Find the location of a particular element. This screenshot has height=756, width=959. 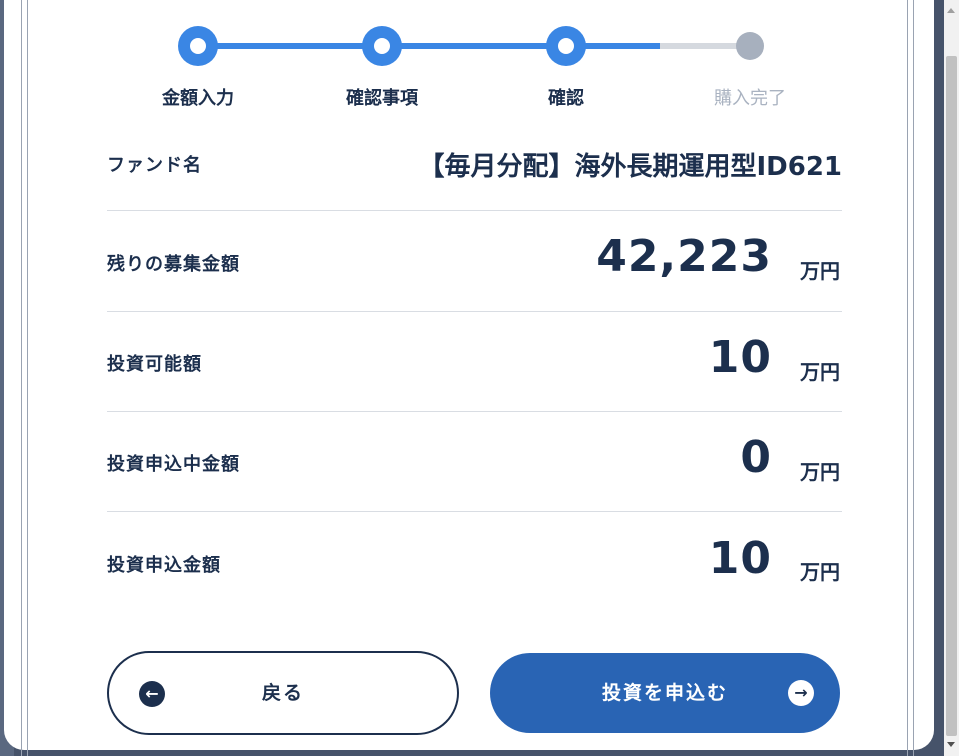

scrollbar is located at coordinates (951, 378).